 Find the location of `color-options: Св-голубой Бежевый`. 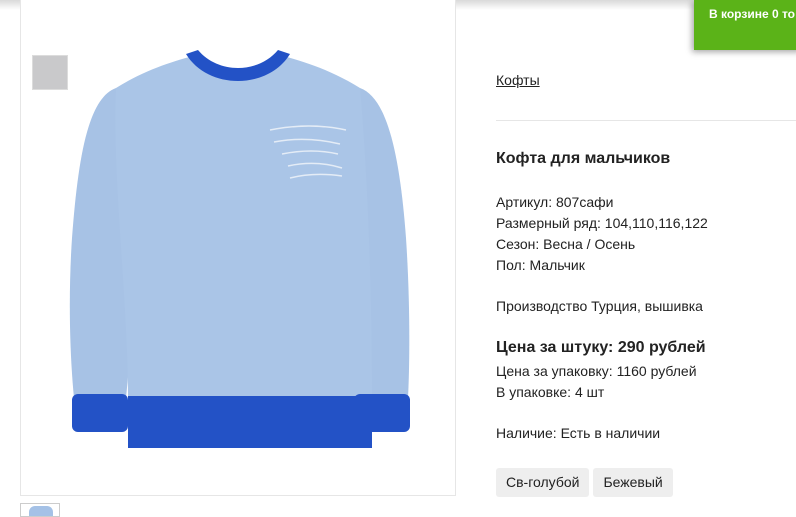

color-options: Св-голубой Бежевый is located at coordinates (584, 482).